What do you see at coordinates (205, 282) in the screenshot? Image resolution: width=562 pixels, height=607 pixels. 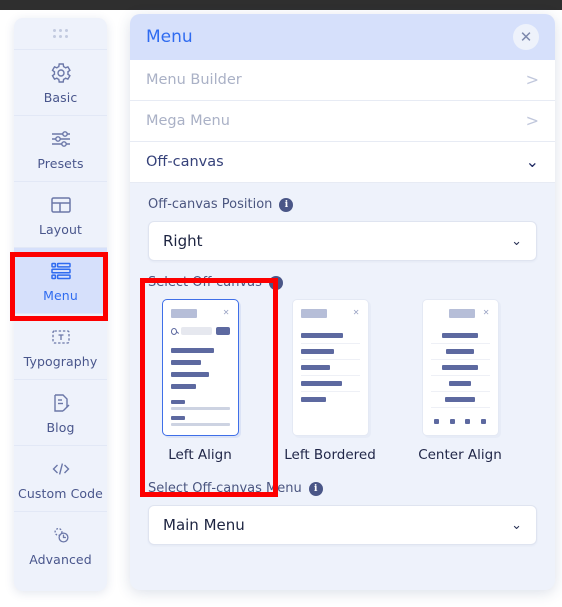 I see `field-label-text: Select Off-canvas` at bounding box center [205, 282].